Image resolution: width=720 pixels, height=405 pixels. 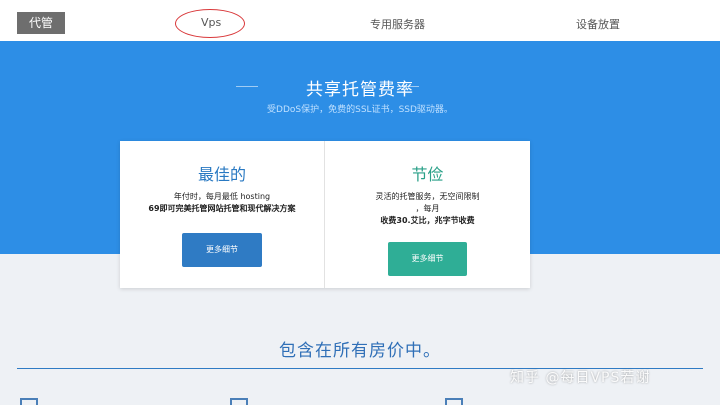 I want to click on top-navigation: 代管 Vps 专用服务器 设备放置, so click(x=360, y=20).